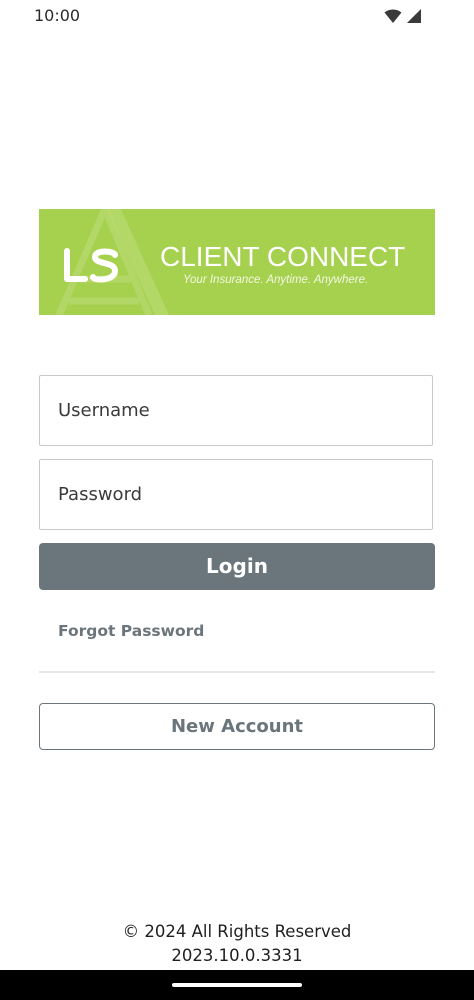 Image resolution: width=474 pixels, height=1000 pixels. What do you see at coordinates (283, 256) in the screenshot?
I see `banner-title: CLIENT CONNECT` at bounding box center [283, 256].